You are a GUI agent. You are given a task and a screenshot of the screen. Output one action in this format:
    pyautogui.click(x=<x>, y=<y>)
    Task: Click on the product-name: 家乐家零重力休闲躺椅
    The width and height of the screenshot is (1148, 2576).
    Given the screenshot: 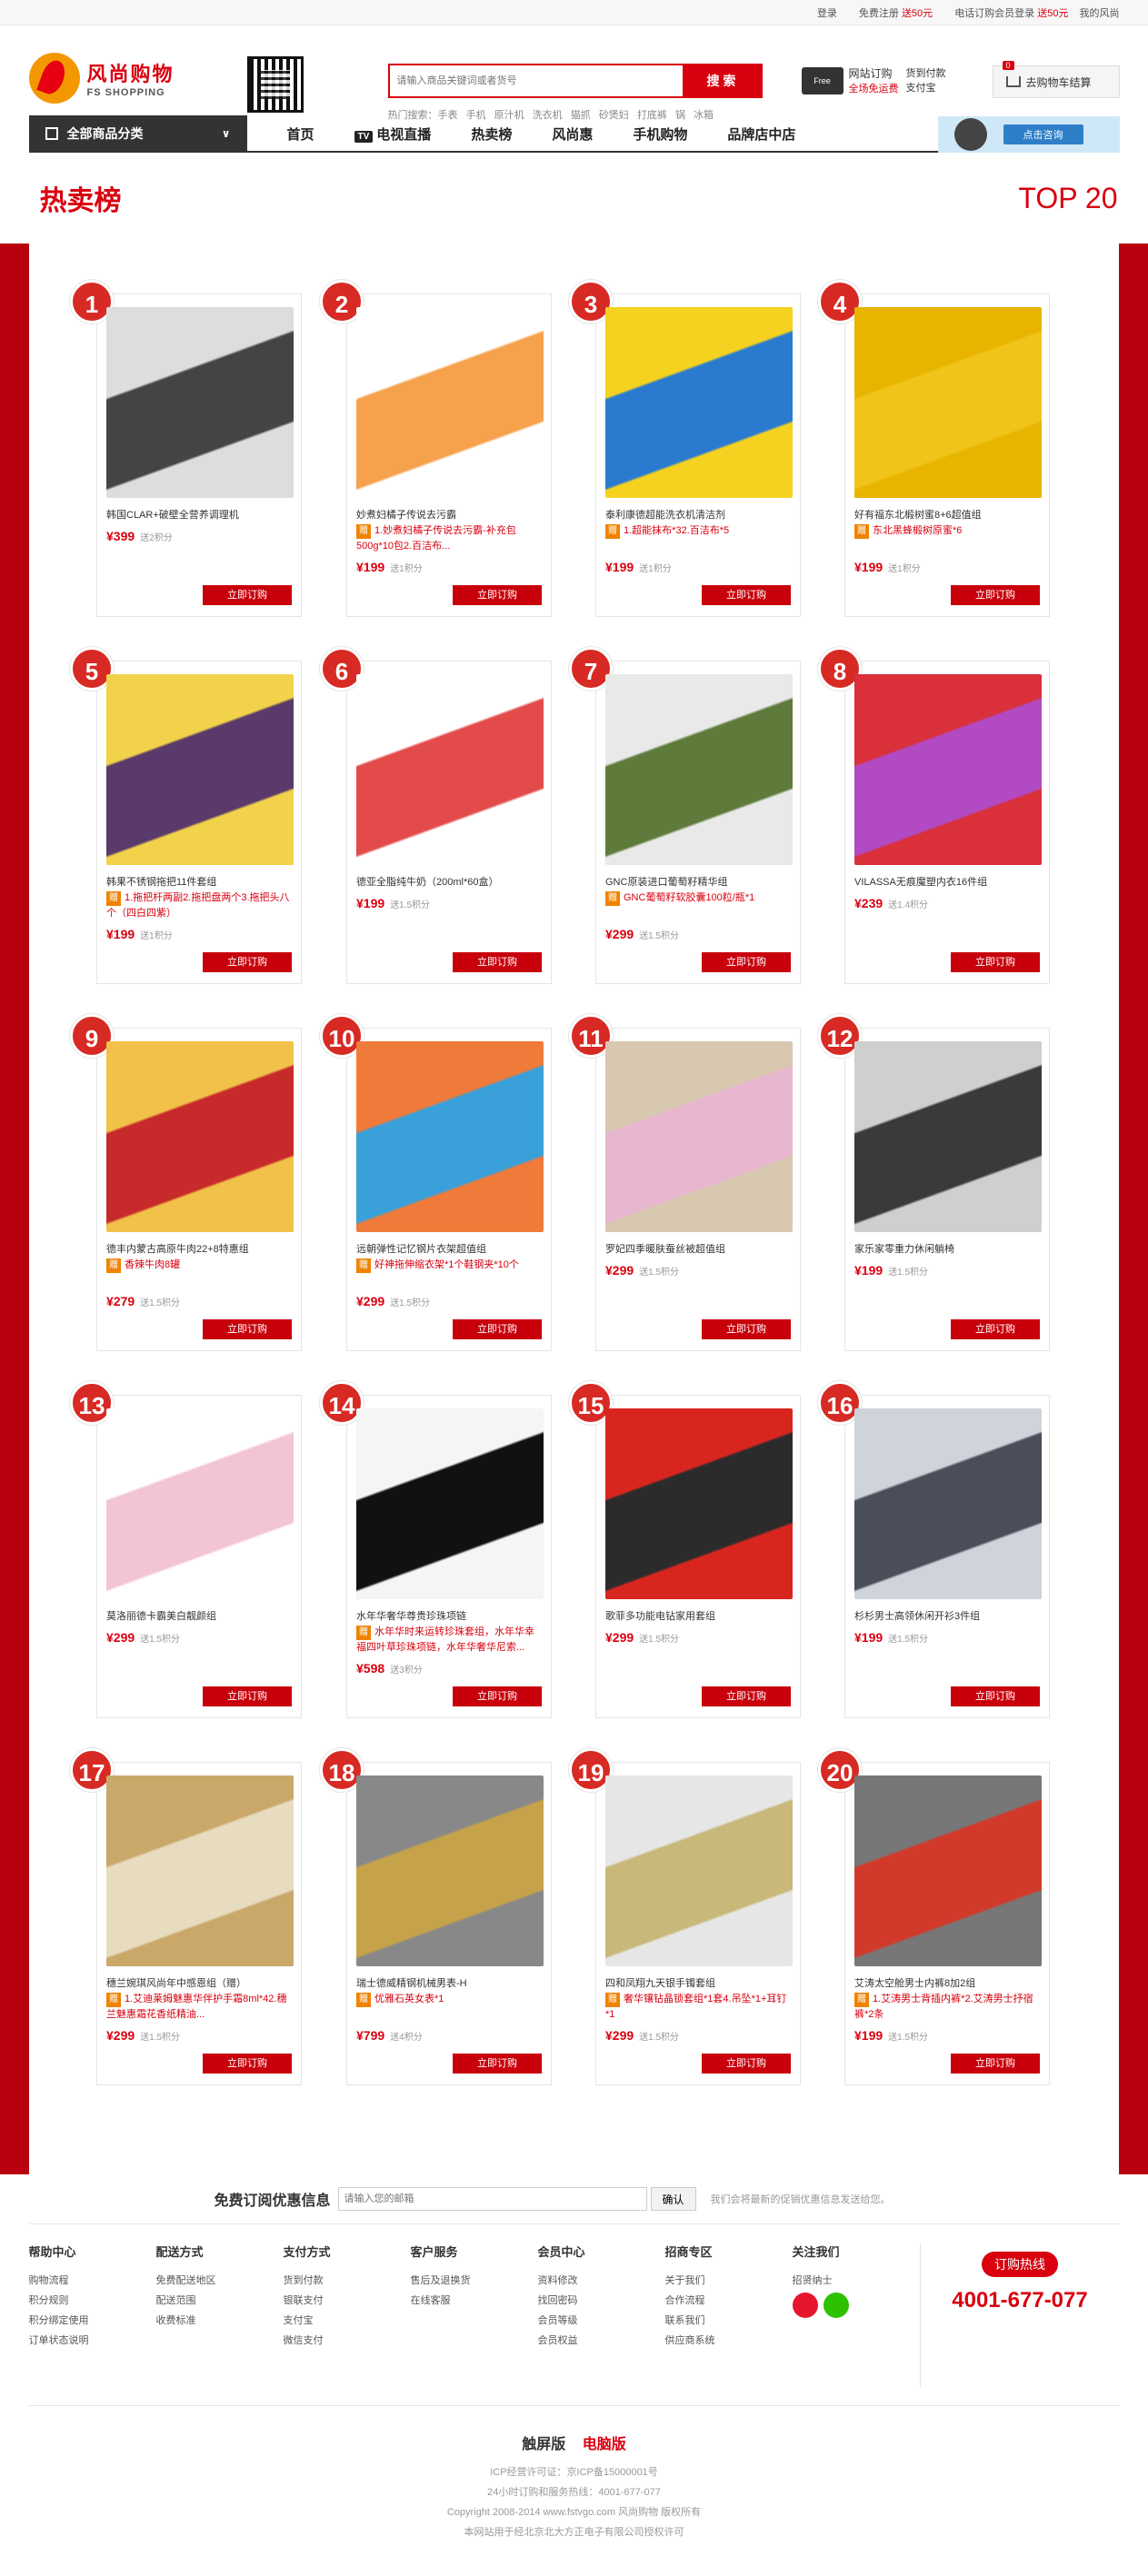 What is the action you would take?
    pyautogui.click(x=948, y=1248)
    